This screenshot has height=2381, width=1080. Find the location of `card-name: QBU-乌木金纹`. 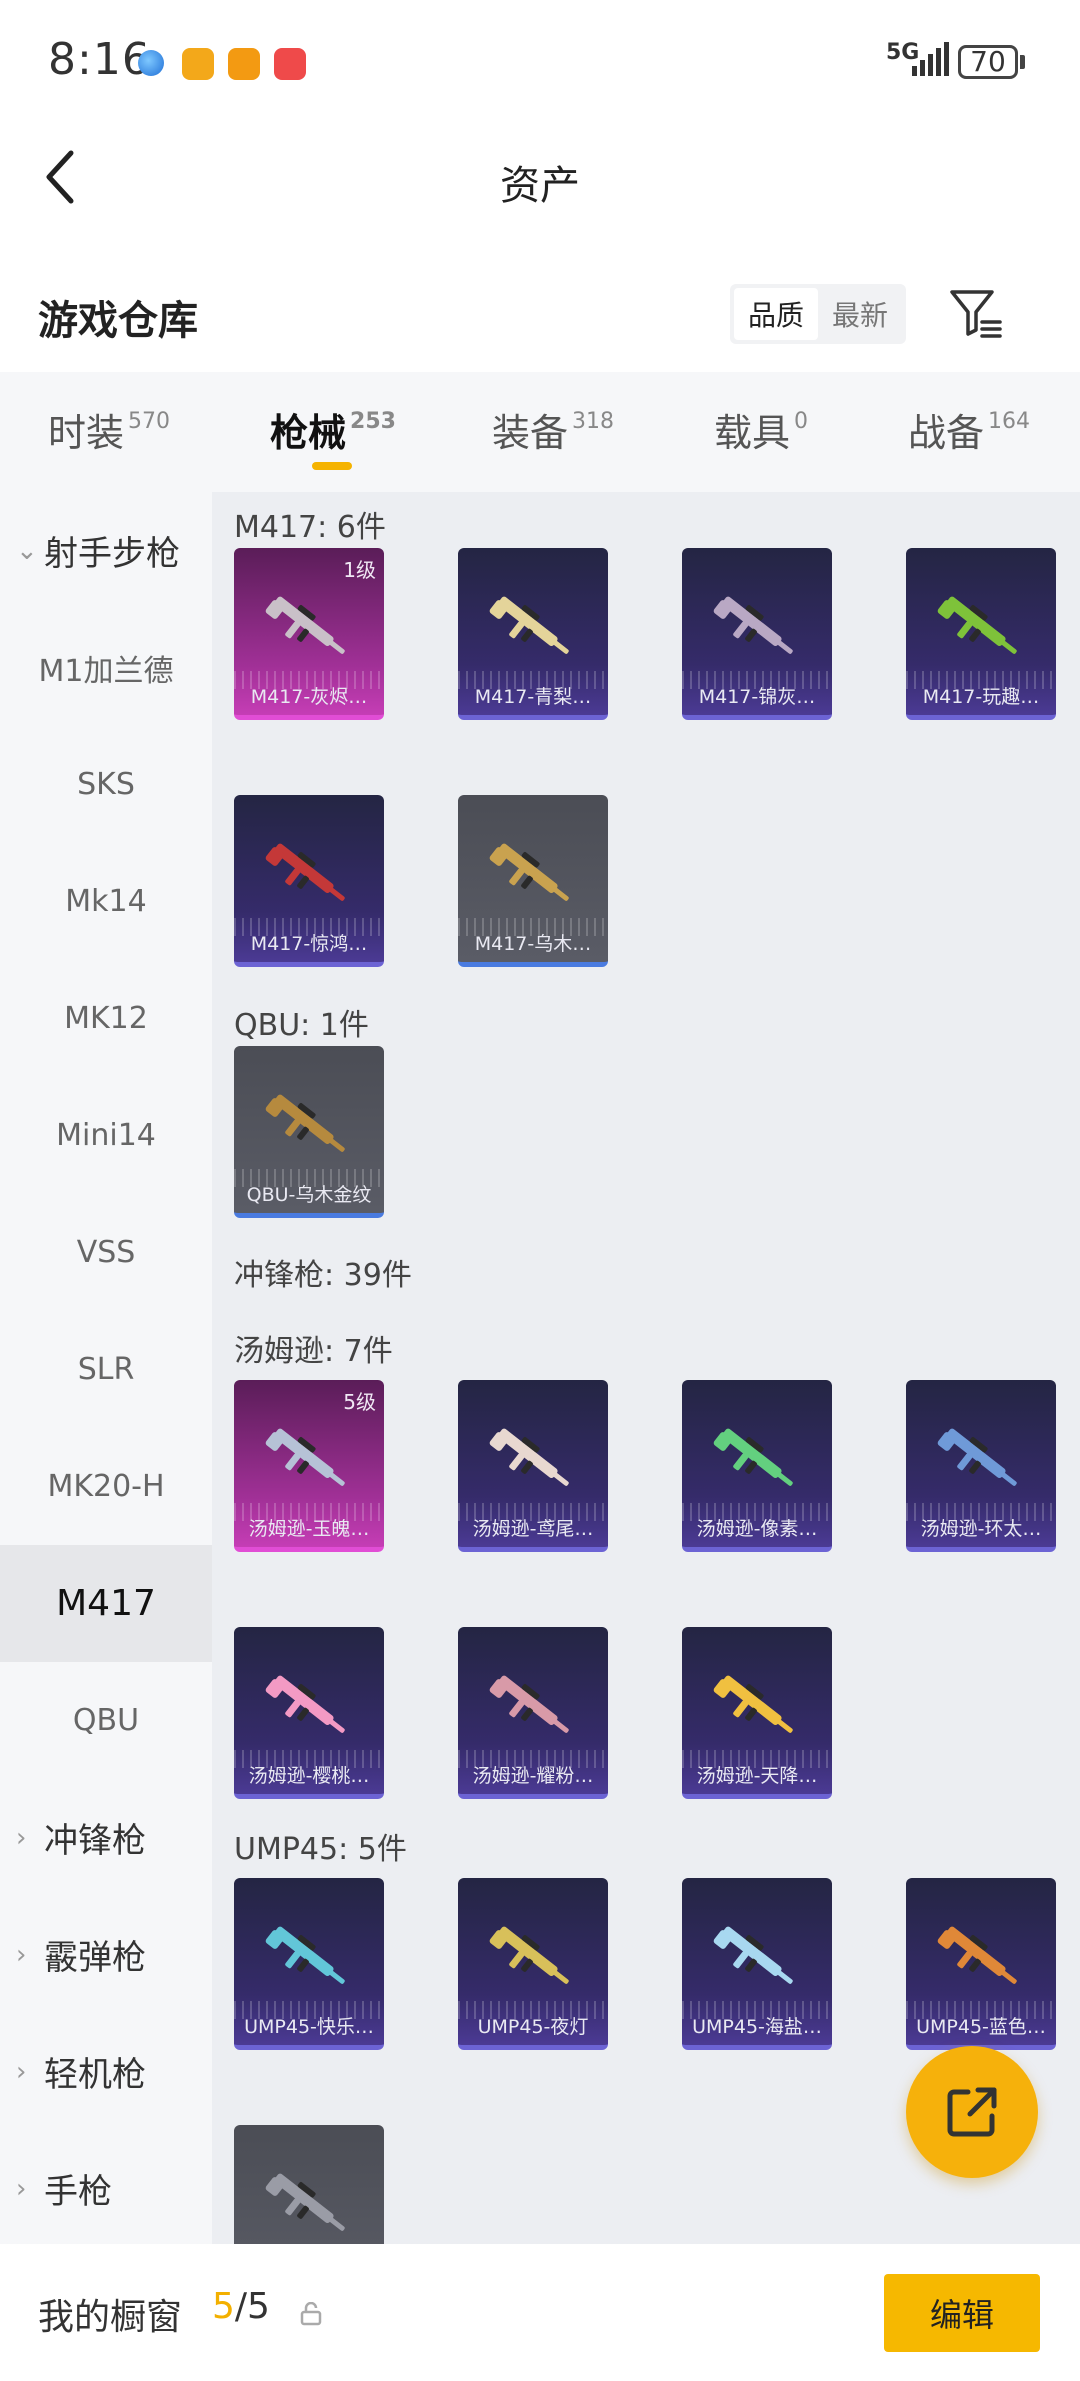

card-name: QBU-乌木金纹 is located at coordinates (309, 1195).